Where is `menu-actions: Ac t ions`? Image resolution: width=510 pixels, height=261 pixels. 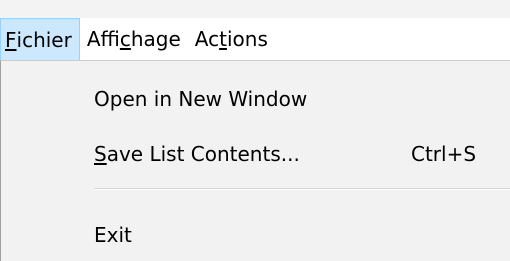
menu-actions: Ac t ions is located at coordinates (231, 39).